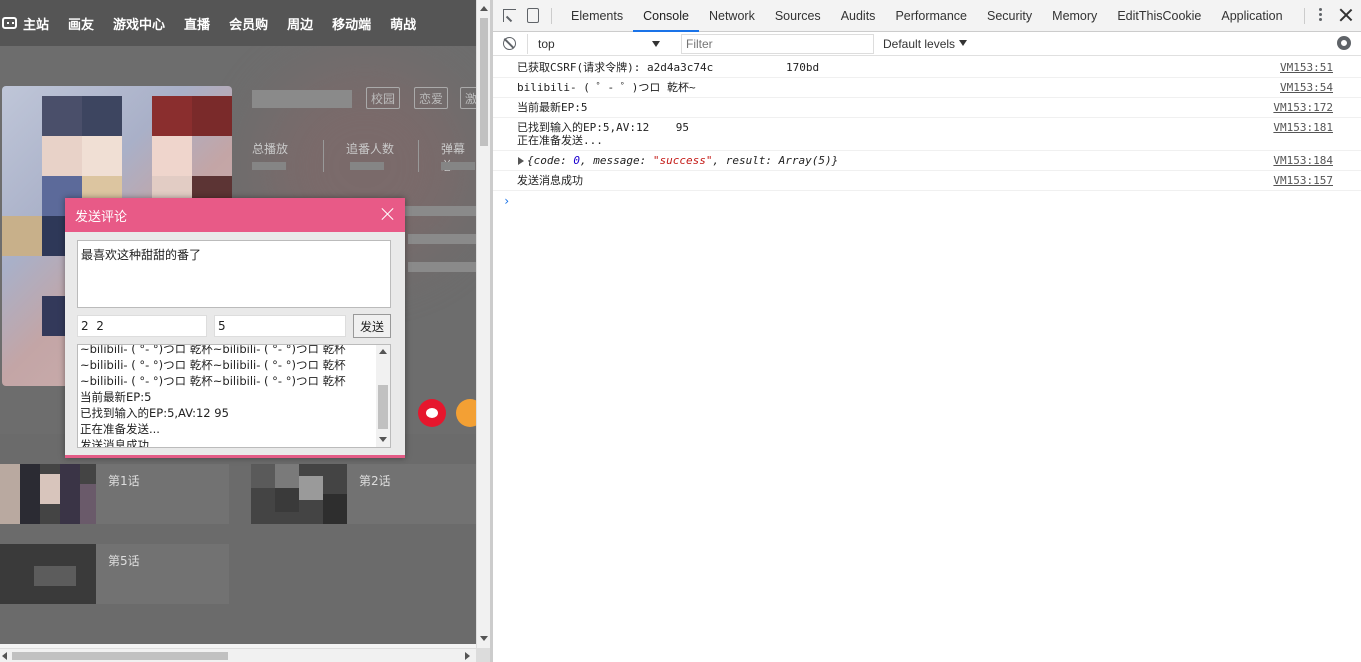 The image size is (1361, 662). Describe the element at coordinates (616, 160) in the screenshot. I see `object-mid: , message:` at that location.